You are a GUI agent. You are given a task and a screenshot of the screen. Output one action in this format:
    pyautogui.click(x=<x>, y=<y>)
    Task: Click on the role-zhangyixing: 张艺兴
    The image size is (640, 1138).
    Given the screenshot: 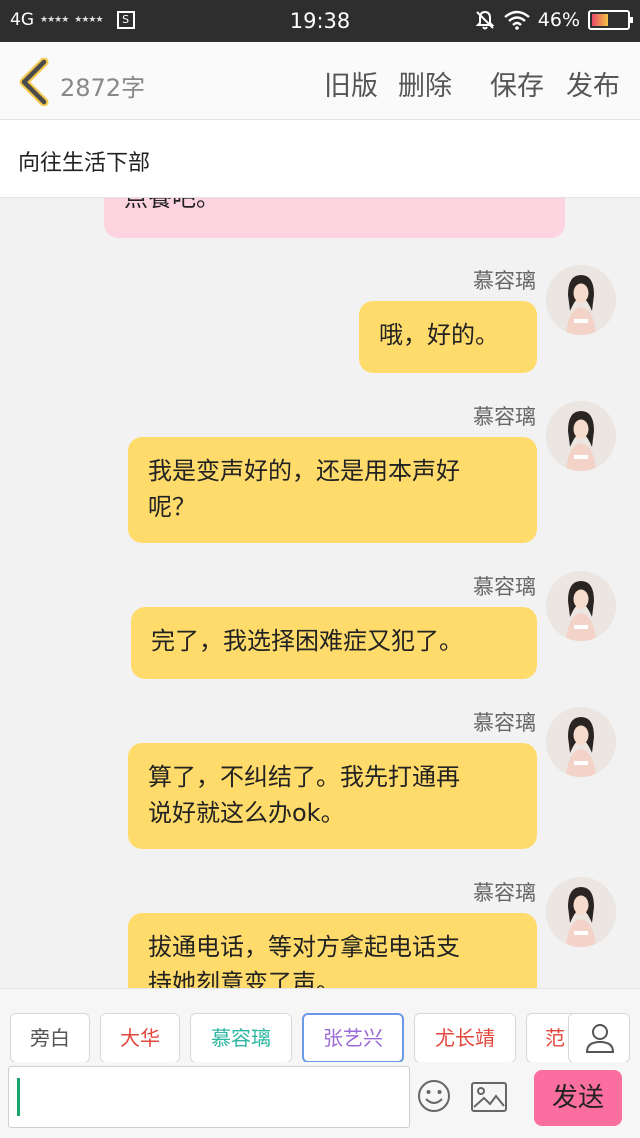 What is the action you would take?
    pyautogui.click(x=353, y=1037)
    